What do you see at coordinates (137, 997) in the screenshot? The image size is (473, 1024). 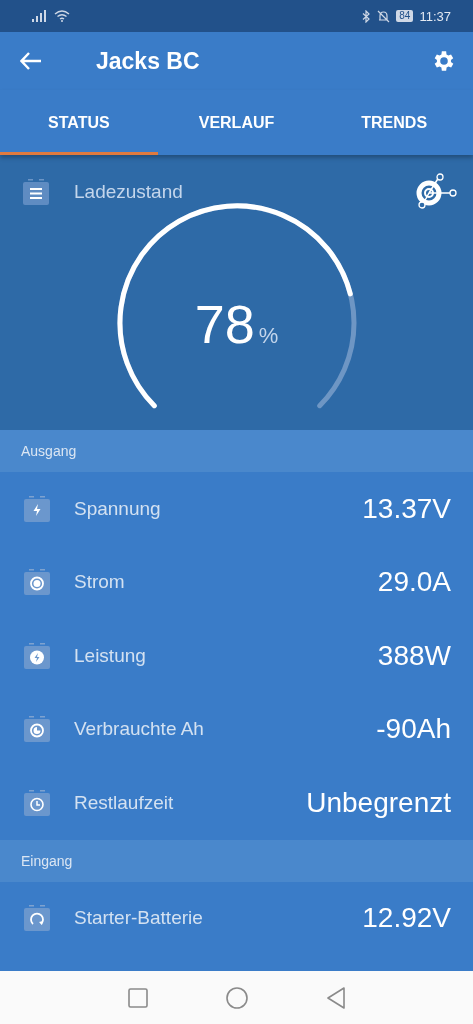 I see `recents-button` at bounding box center [137, 997].